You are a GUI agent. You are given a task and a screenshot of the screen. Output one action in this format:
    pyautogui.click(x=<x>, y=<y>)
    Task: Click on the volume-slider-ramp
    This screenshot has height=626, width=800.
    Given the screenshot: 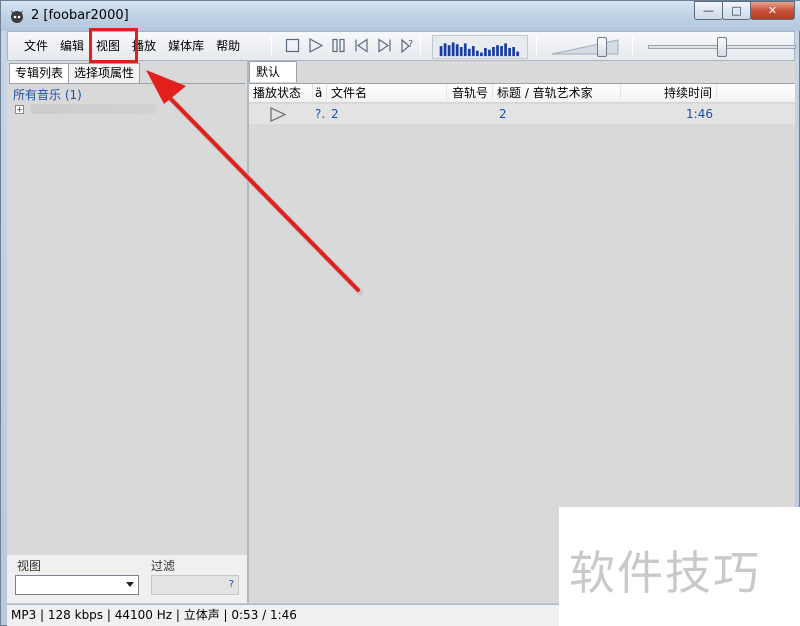 What is the action you would take?
    pyautogui.click(x=585, y=47)
    